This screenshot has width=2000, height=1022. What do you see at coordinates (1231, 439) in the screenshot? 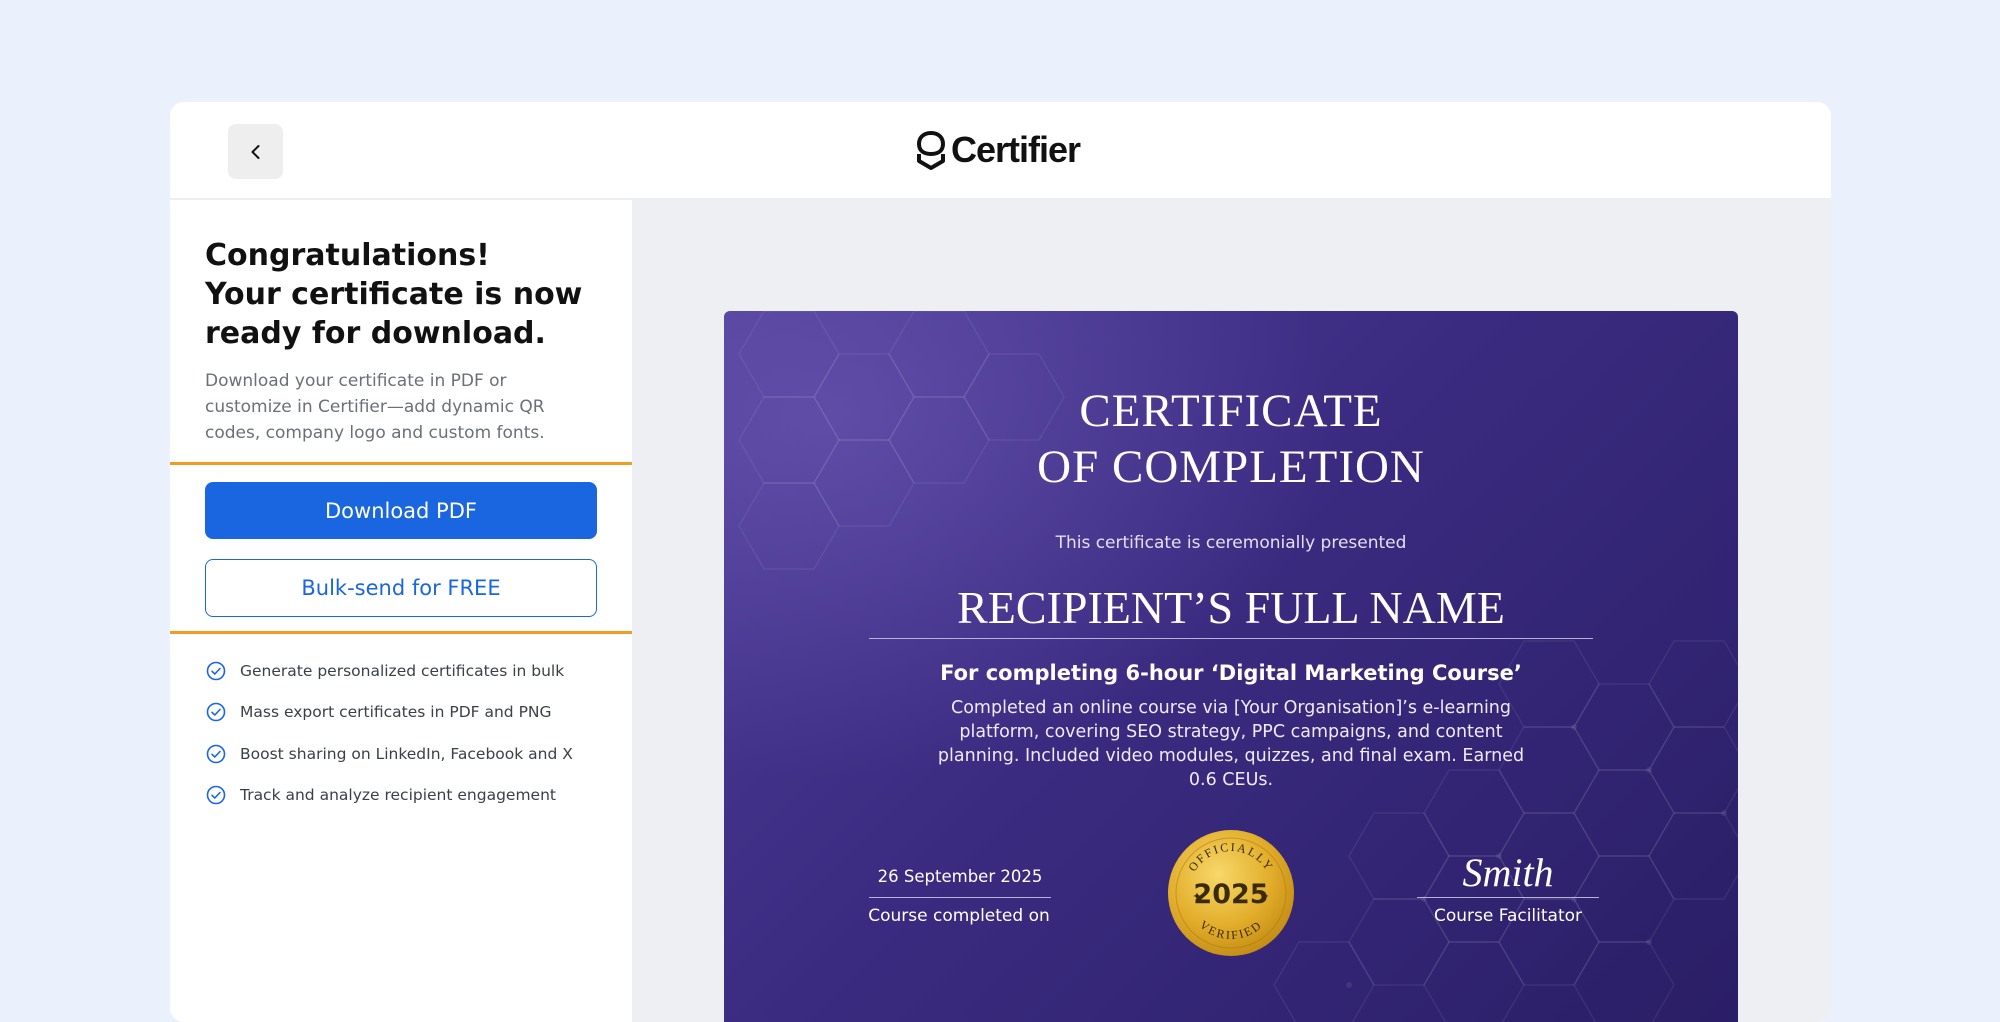
I see `certificate-title: CERTIFICATE OF COMPLETION` at bounding box center [1231, 439].